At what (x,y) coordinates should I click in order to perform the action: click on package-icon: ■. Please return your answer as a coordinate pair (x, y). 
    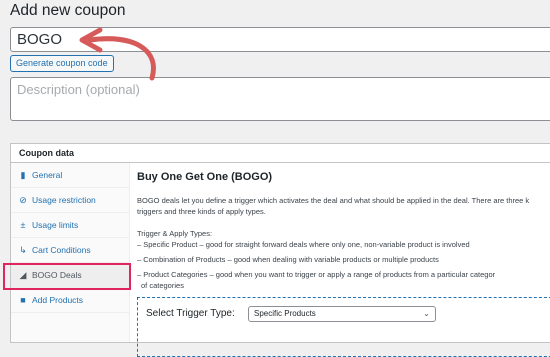
    Looking at the image, I should click on (23, 300).